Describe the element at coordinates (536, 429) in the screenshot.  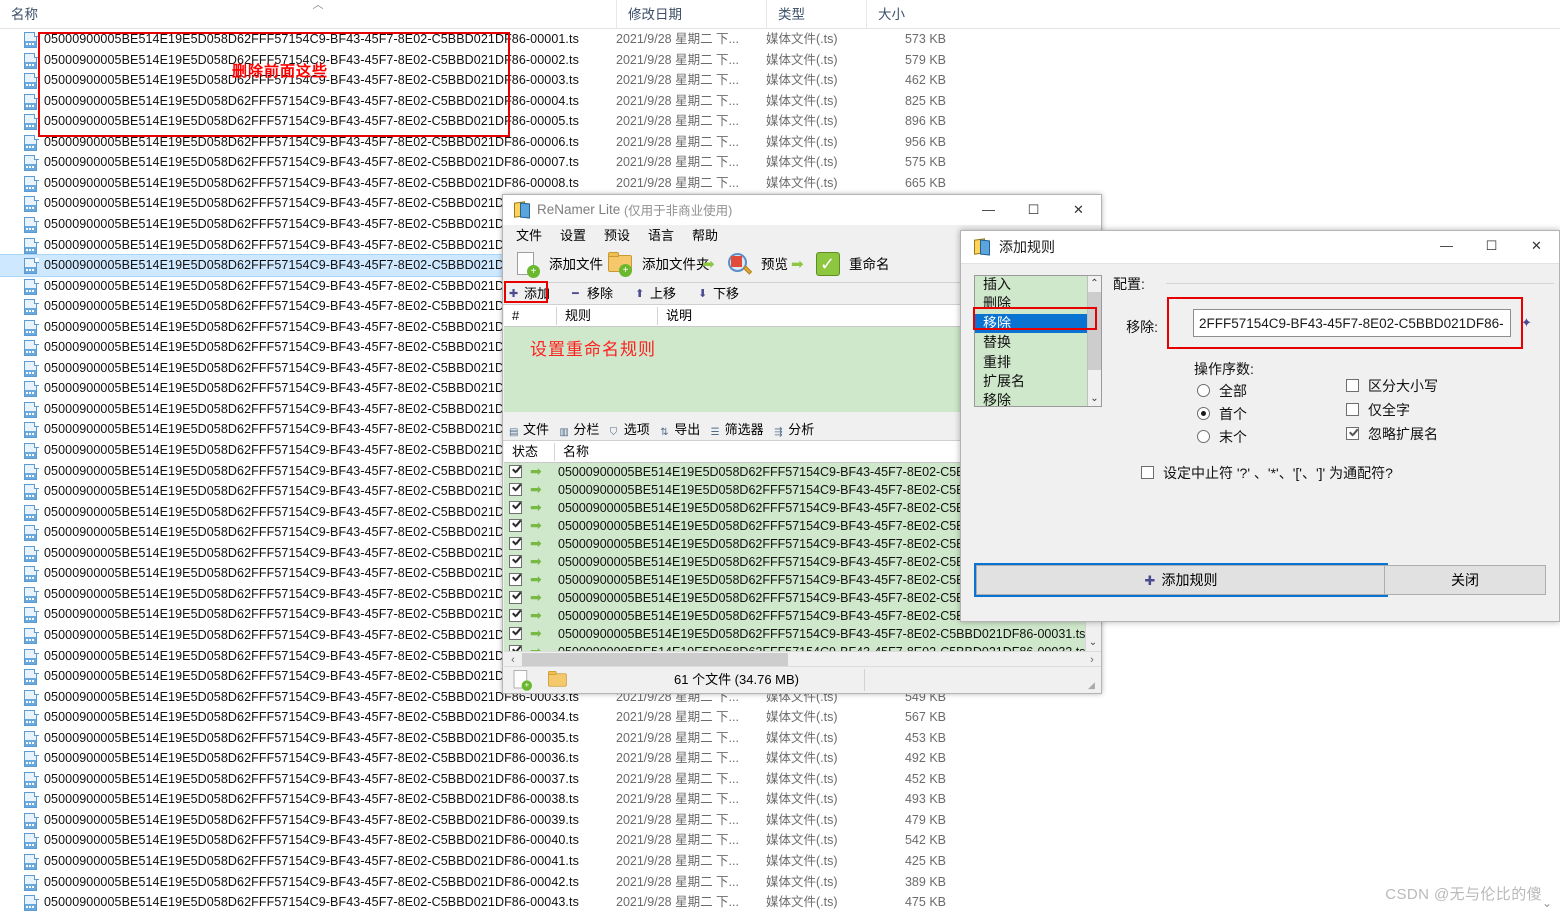
I see `tab-label-0: 文件` at that location.